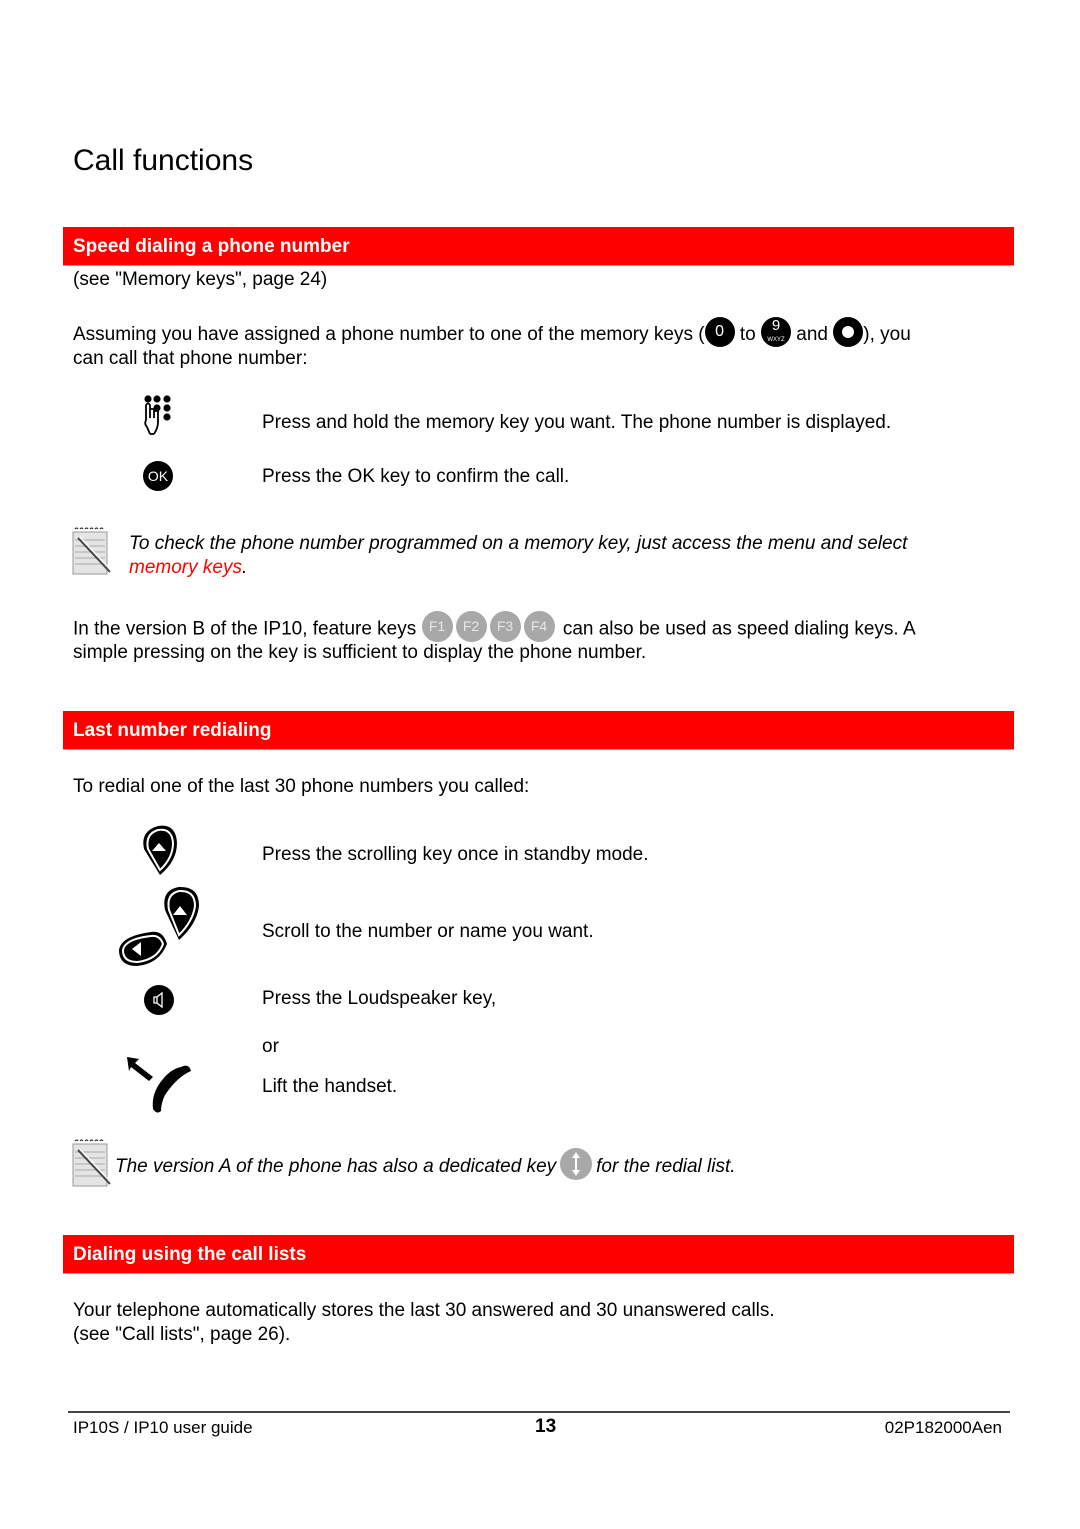 This screenshot has height=1529, width=1080. Describe the element at coordinates (776, 332) in the screenshot. I see `key-9-icon: 9 WXYZ` at that location.